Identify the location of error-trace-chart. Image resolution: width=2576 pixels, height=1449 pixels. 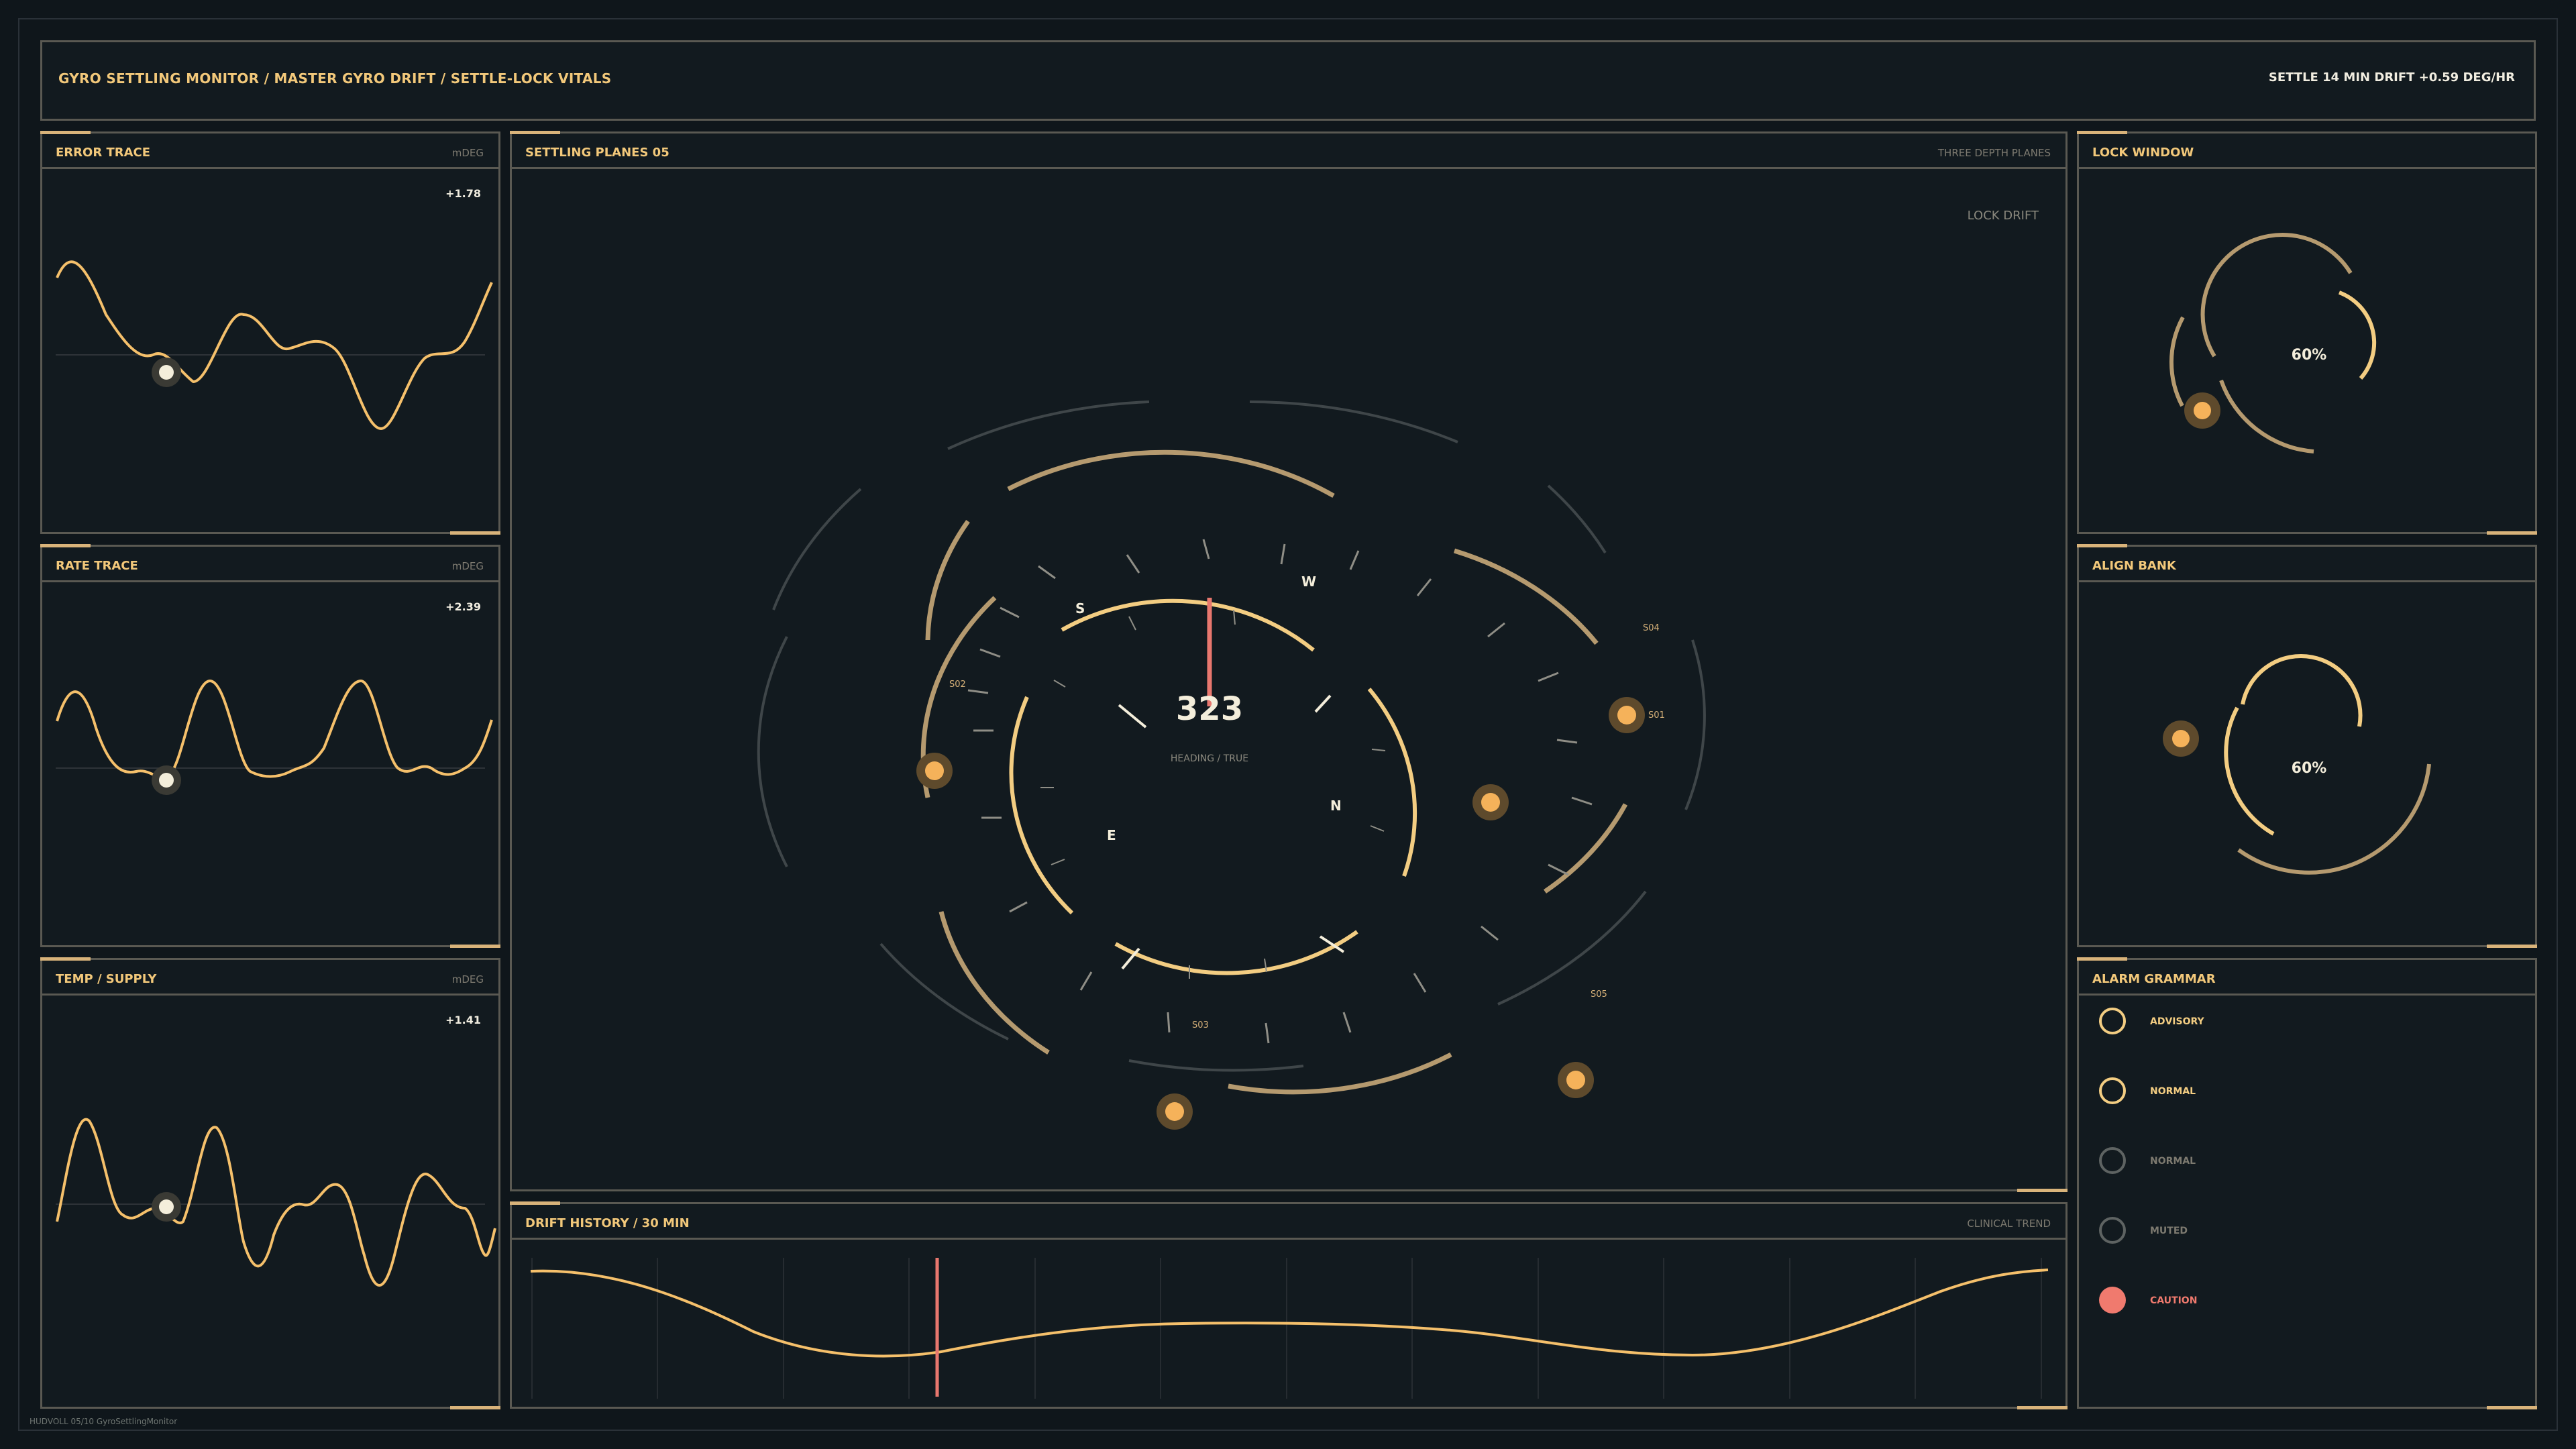
(274, 345).